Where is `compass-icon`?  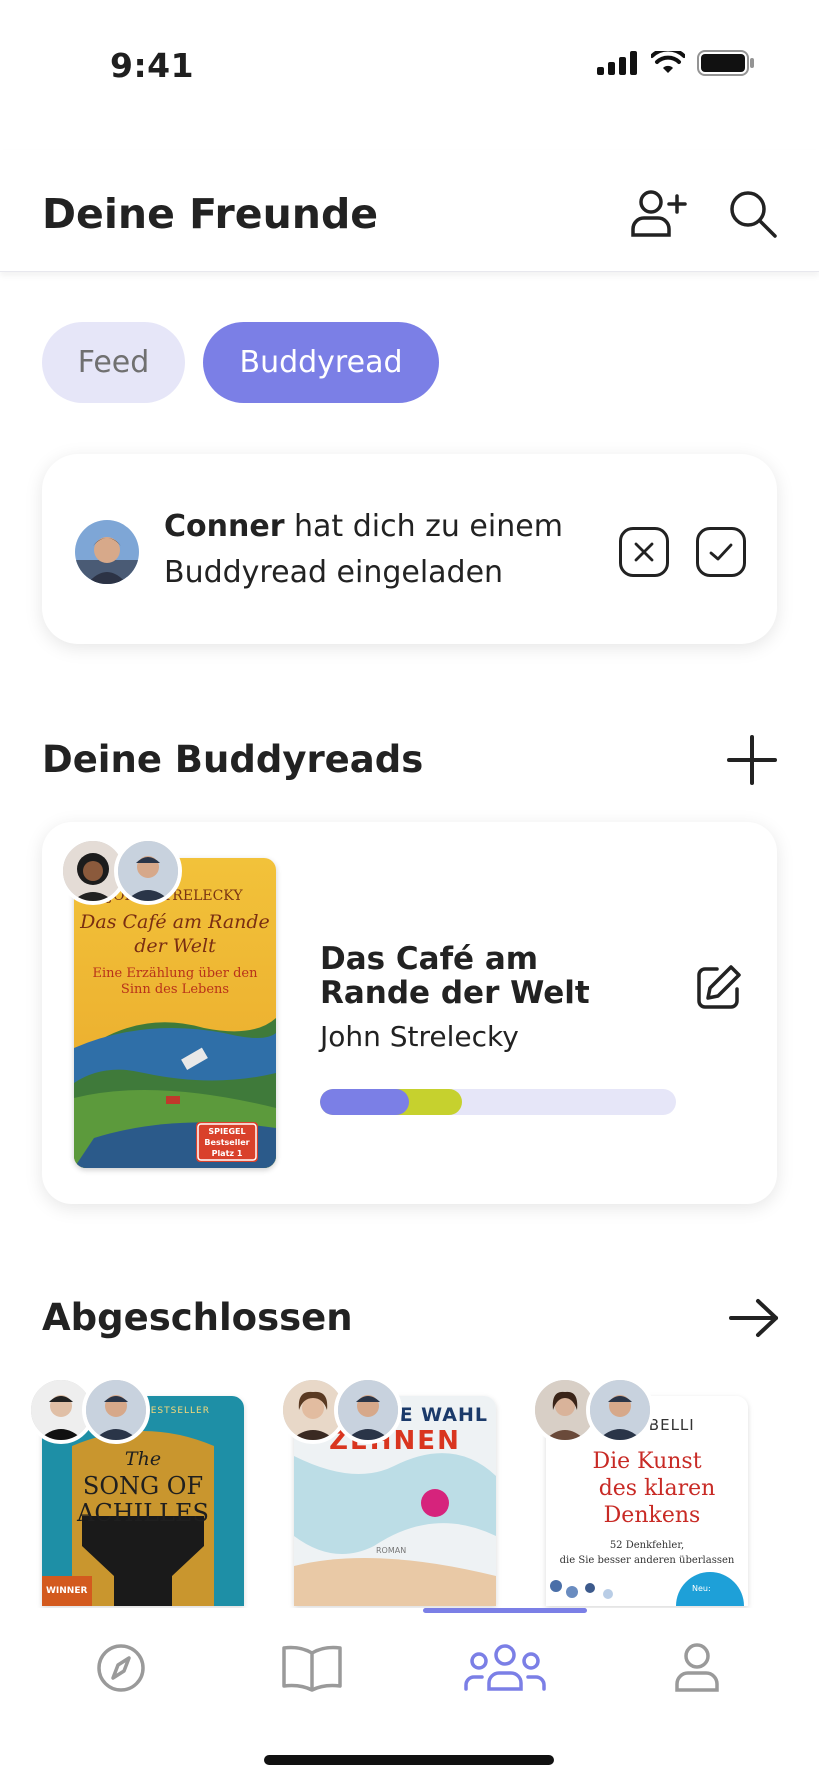 compass-icon is located at coordinates (121, 1668).